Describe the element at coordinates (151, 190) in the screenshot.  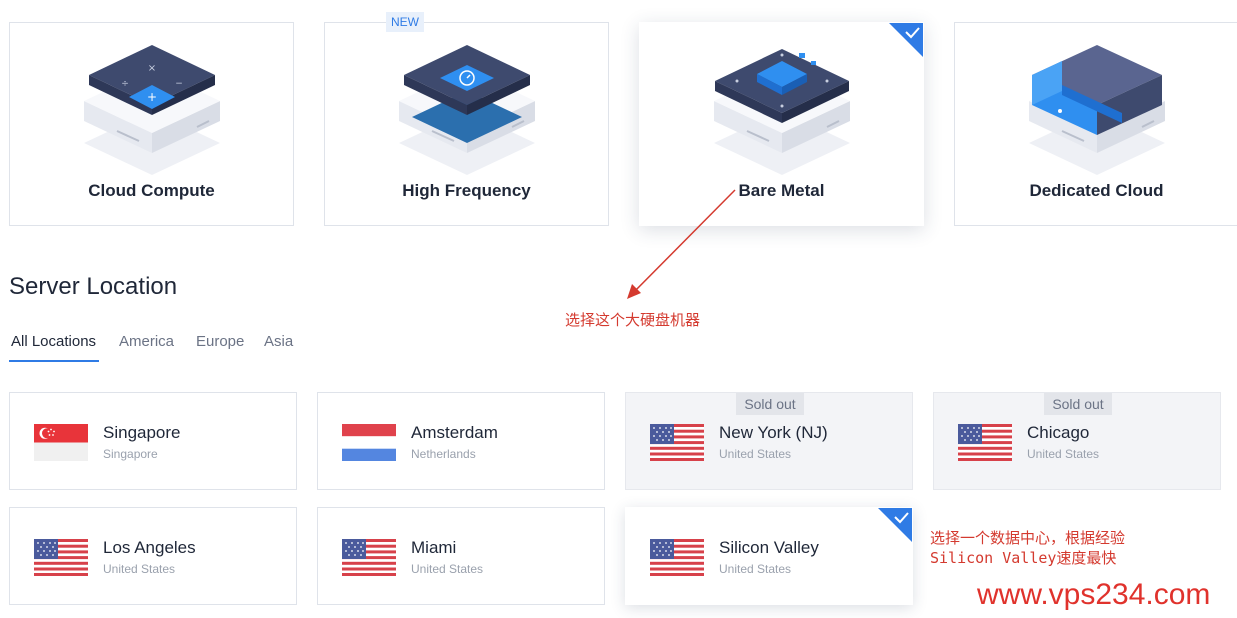
I see `server-type-label: Cloud Compute` at that location.